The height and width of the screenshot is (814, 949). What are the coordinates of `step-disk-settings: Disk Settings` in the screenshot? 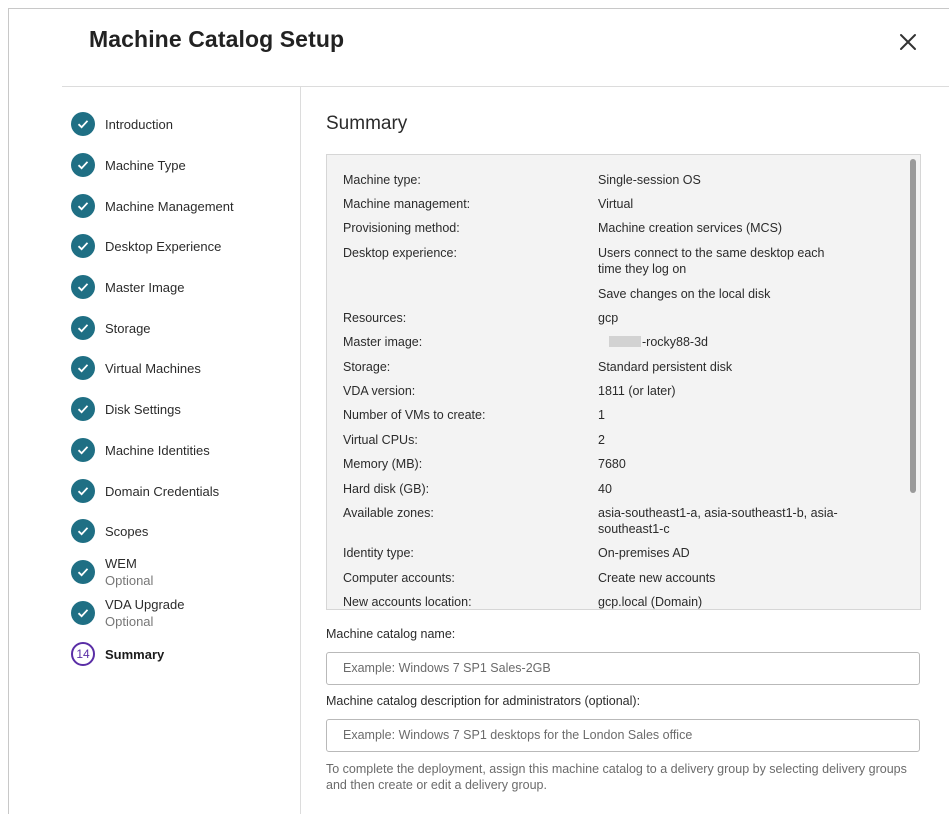 It's located at (126, 409).